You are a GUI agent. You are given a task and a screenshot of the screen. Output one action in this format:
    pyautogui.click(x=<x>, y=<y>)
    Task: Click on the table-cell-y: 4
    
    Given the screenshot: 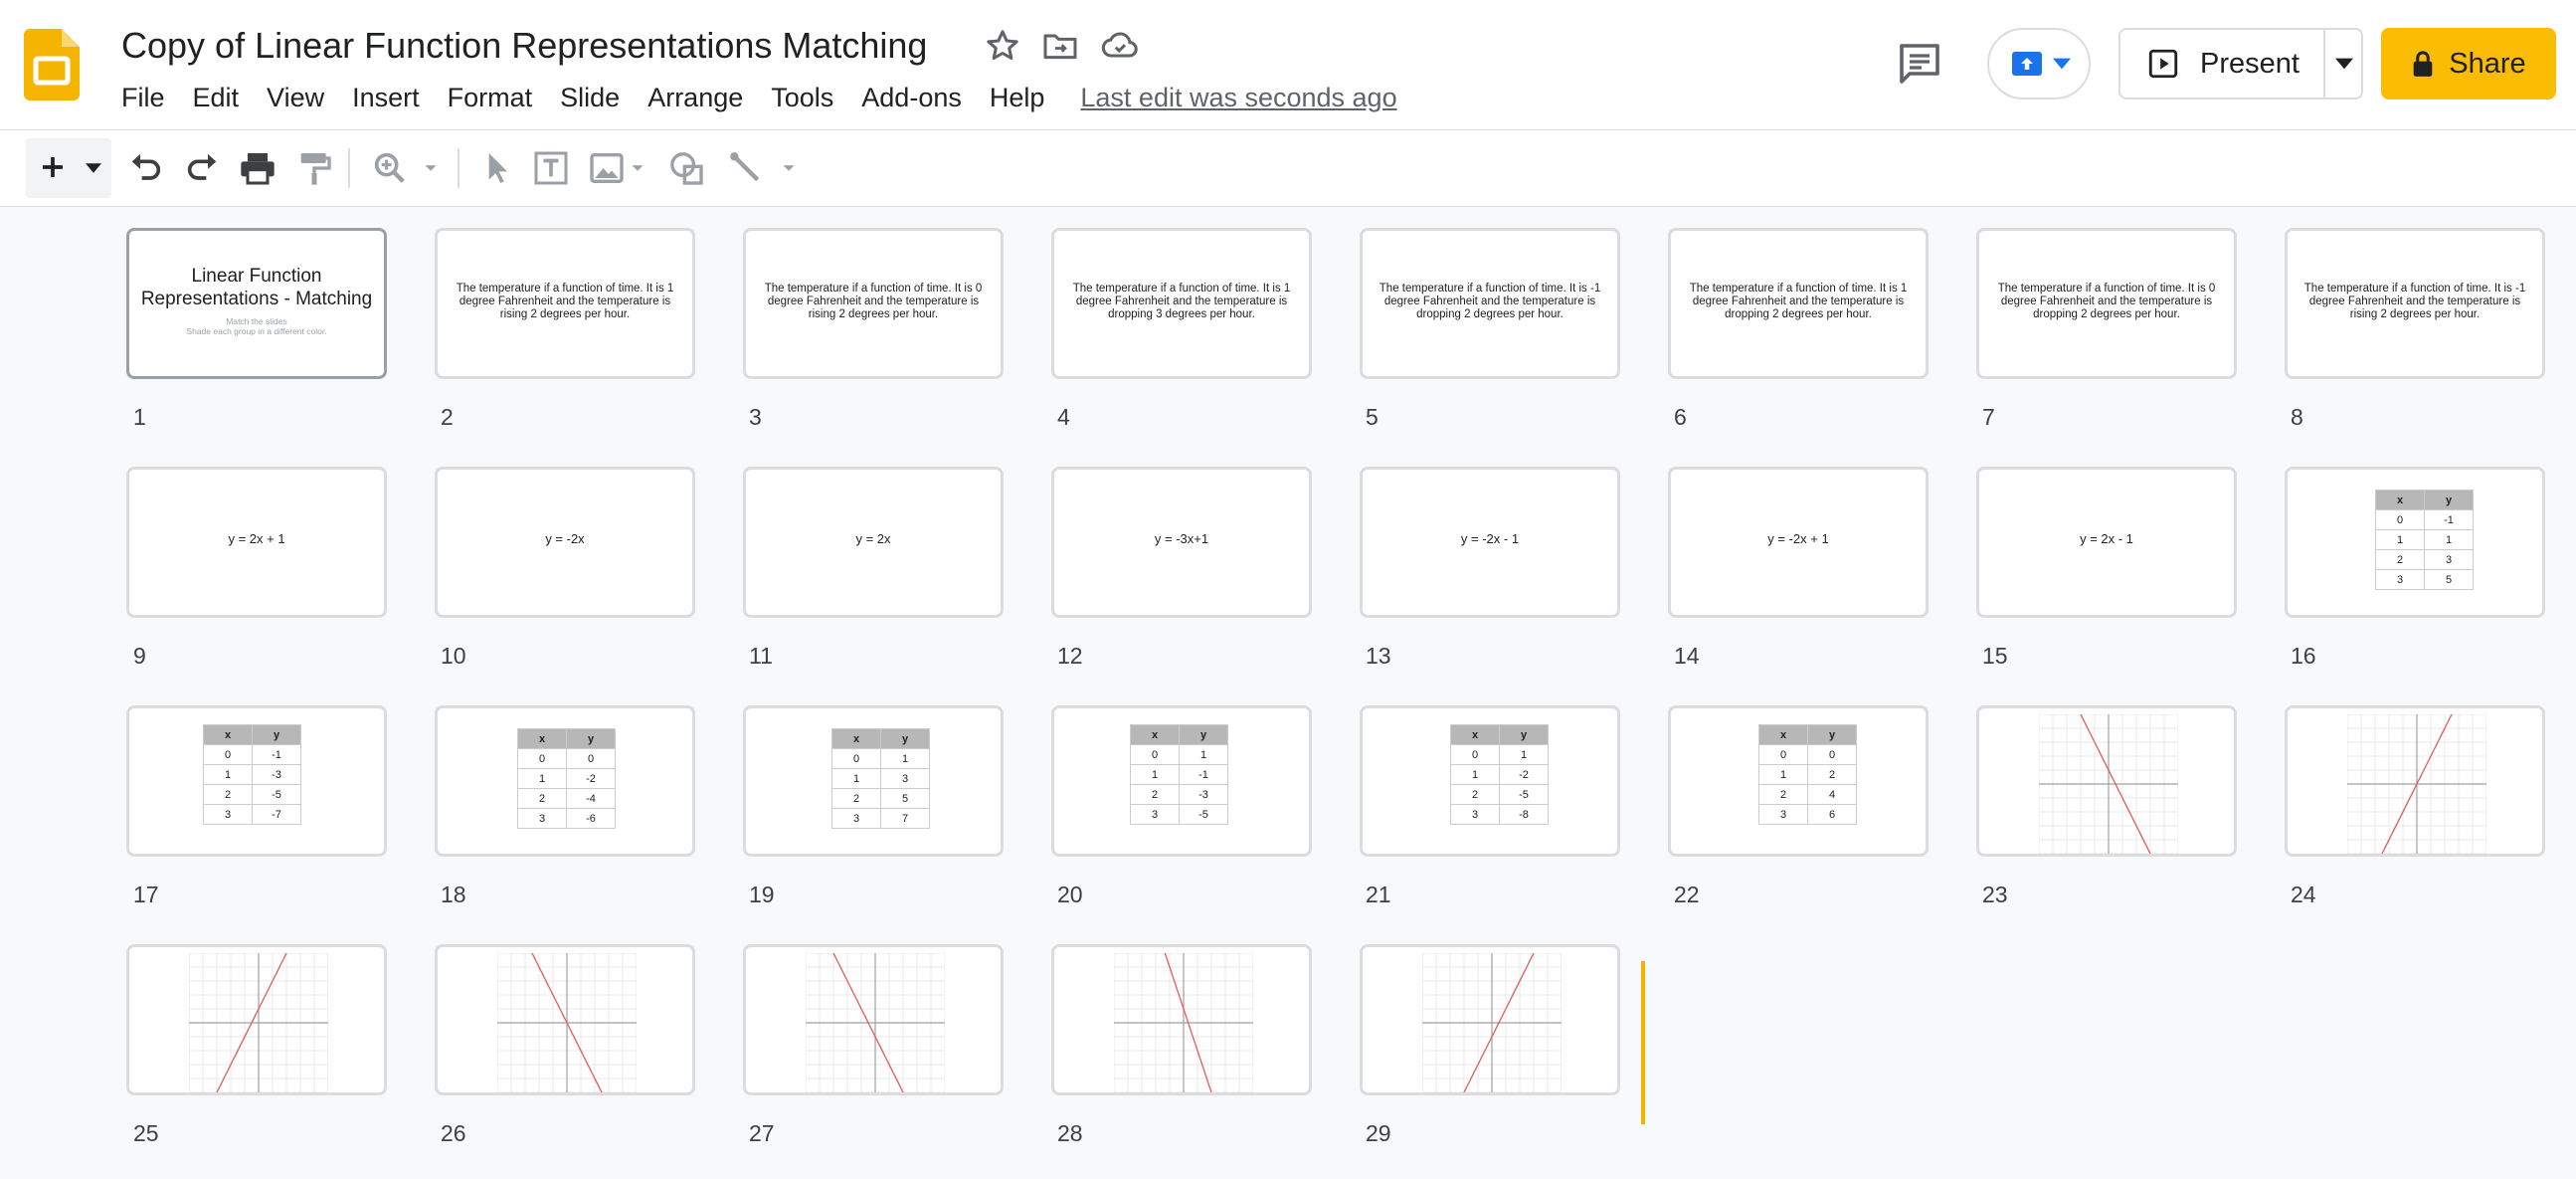 What is the action you would take?
    pyautogui.click(x=1832, y=794)
    